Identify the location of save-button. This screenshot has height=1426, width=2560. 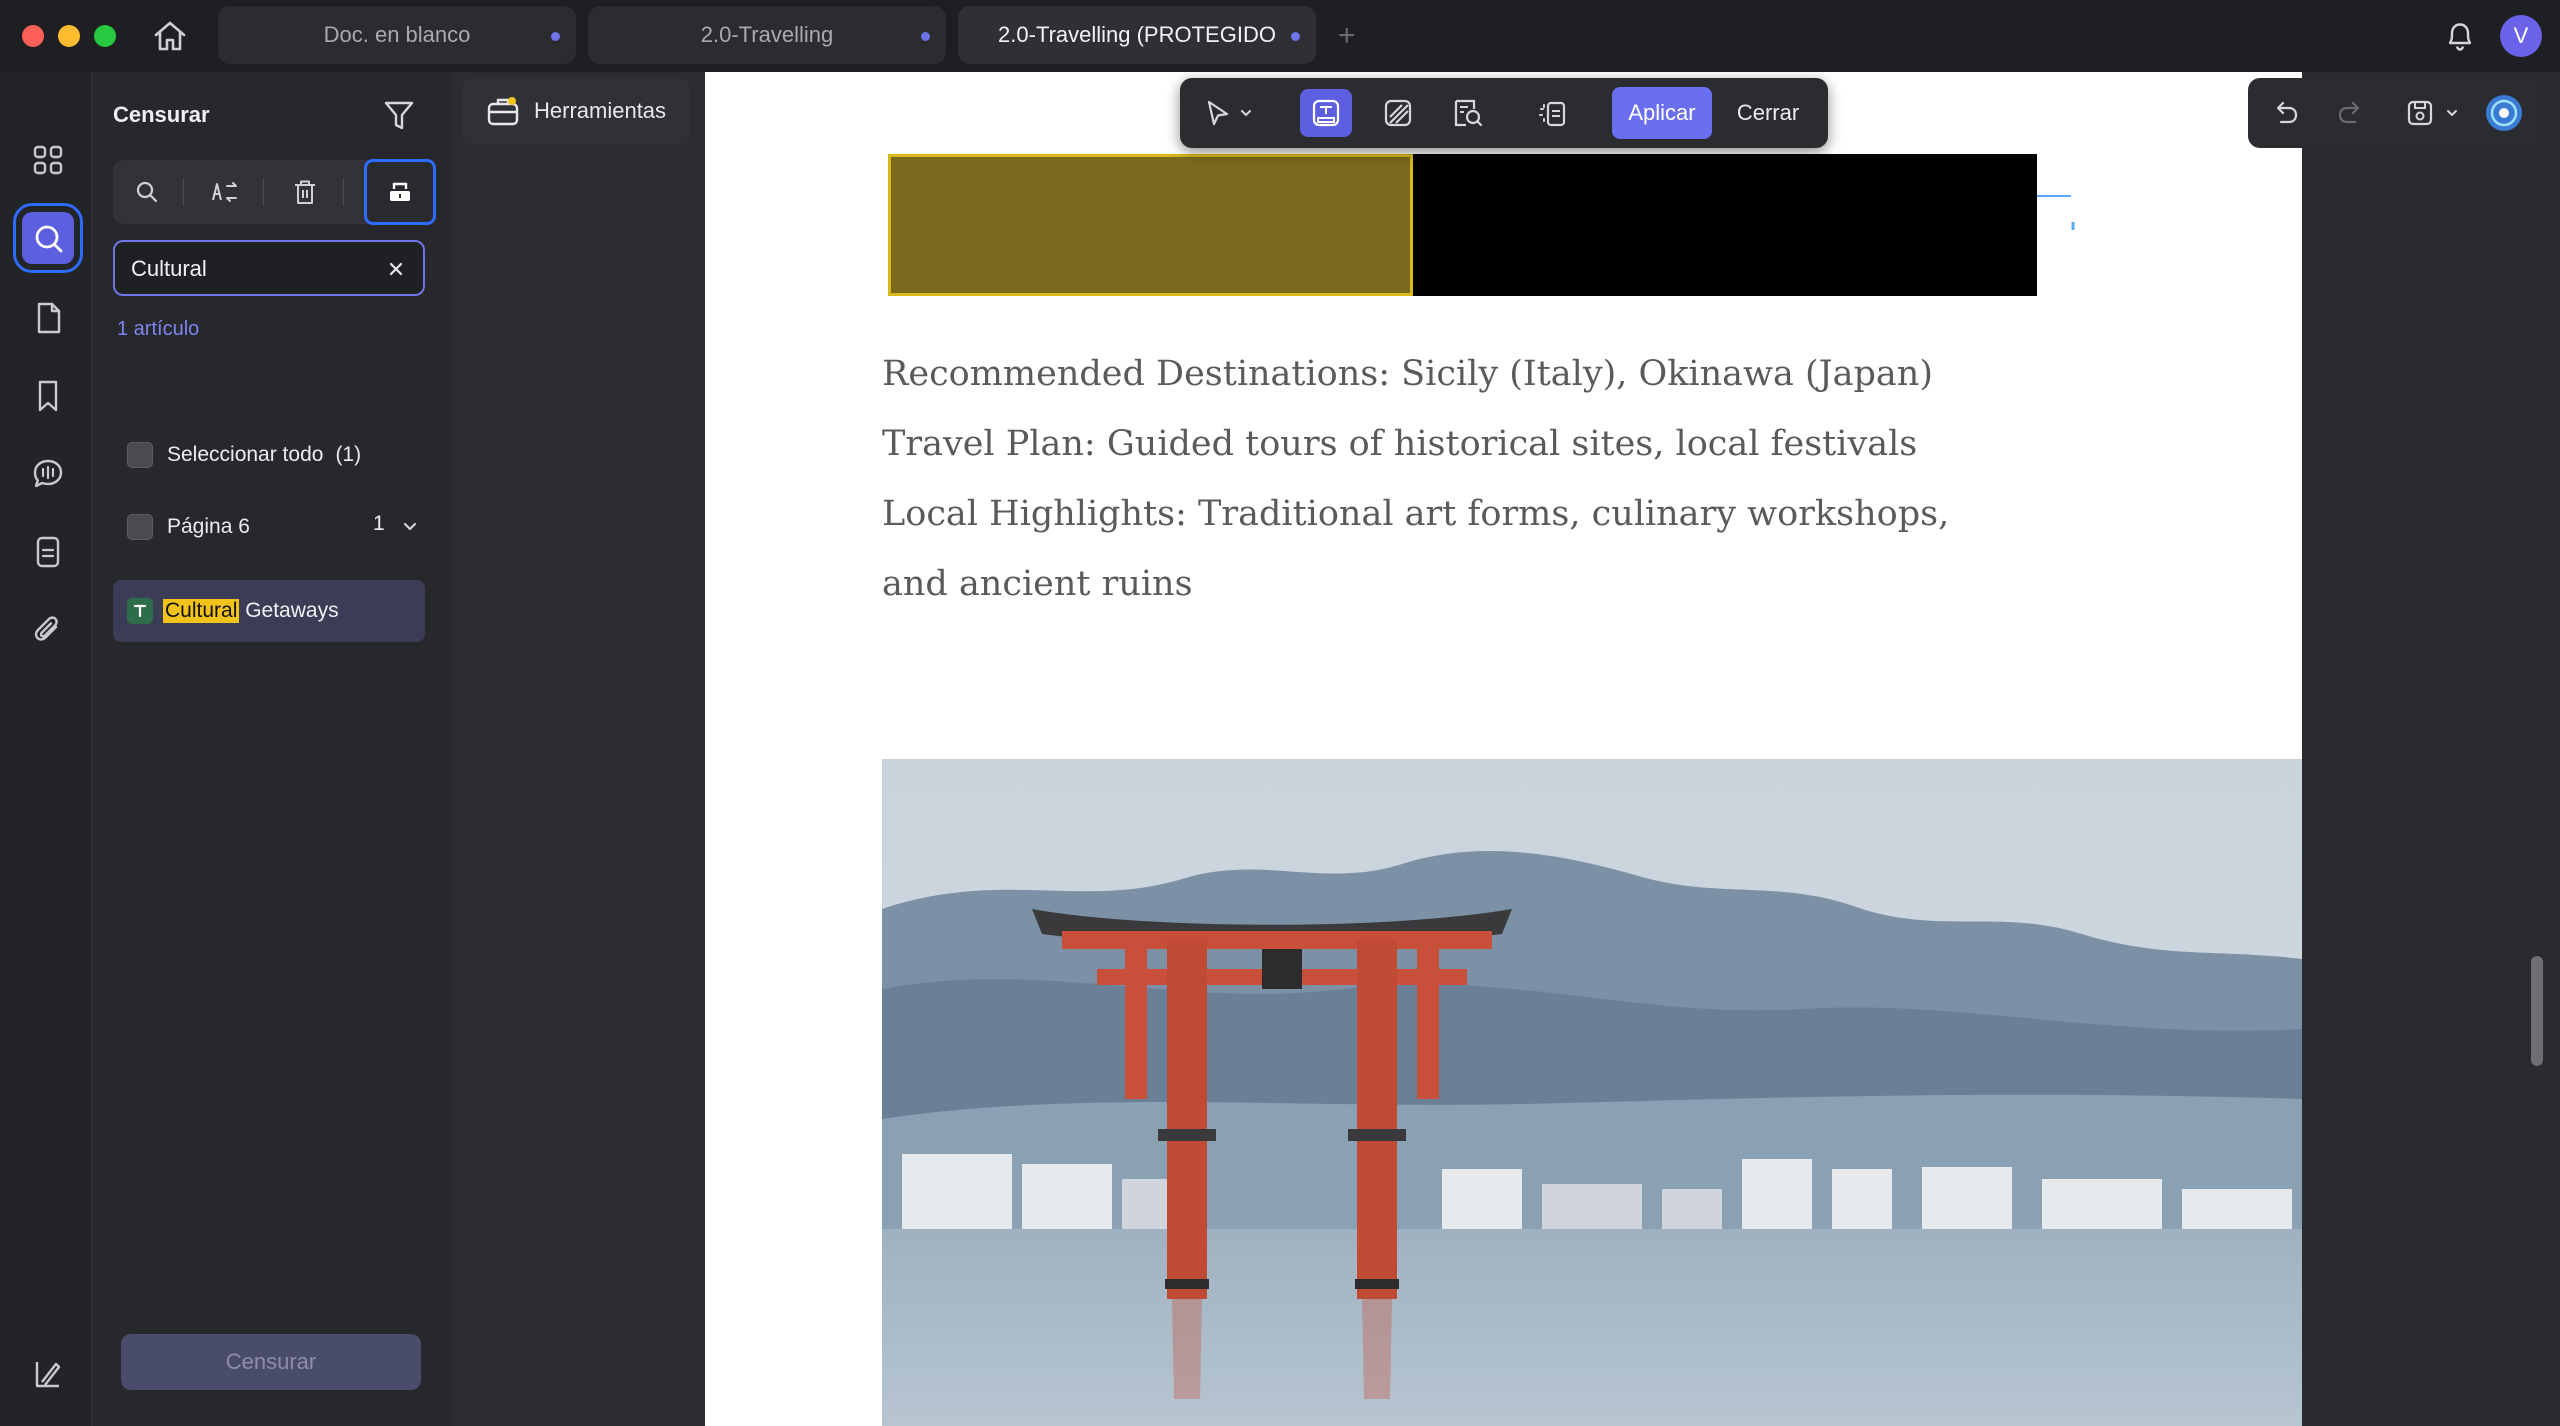
(2420, 113).